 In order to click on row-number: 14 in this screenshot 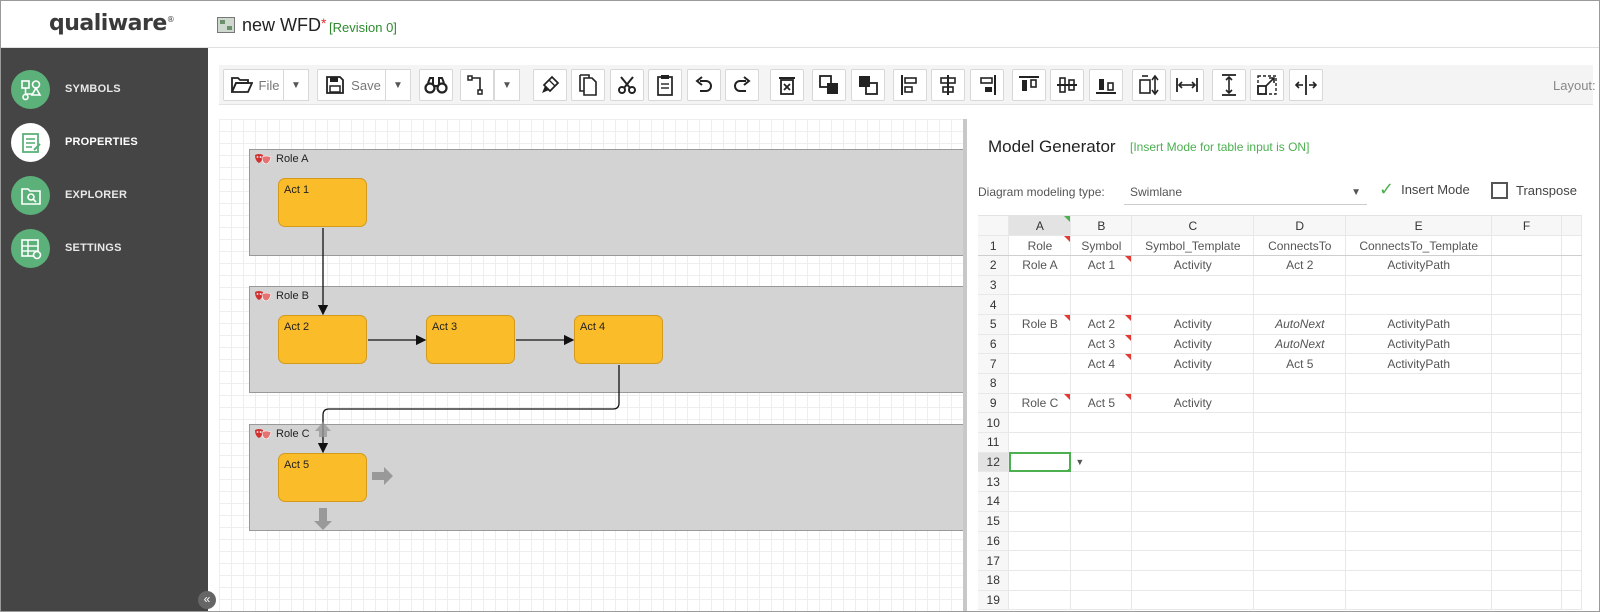, I will do `click(994, 501)`.